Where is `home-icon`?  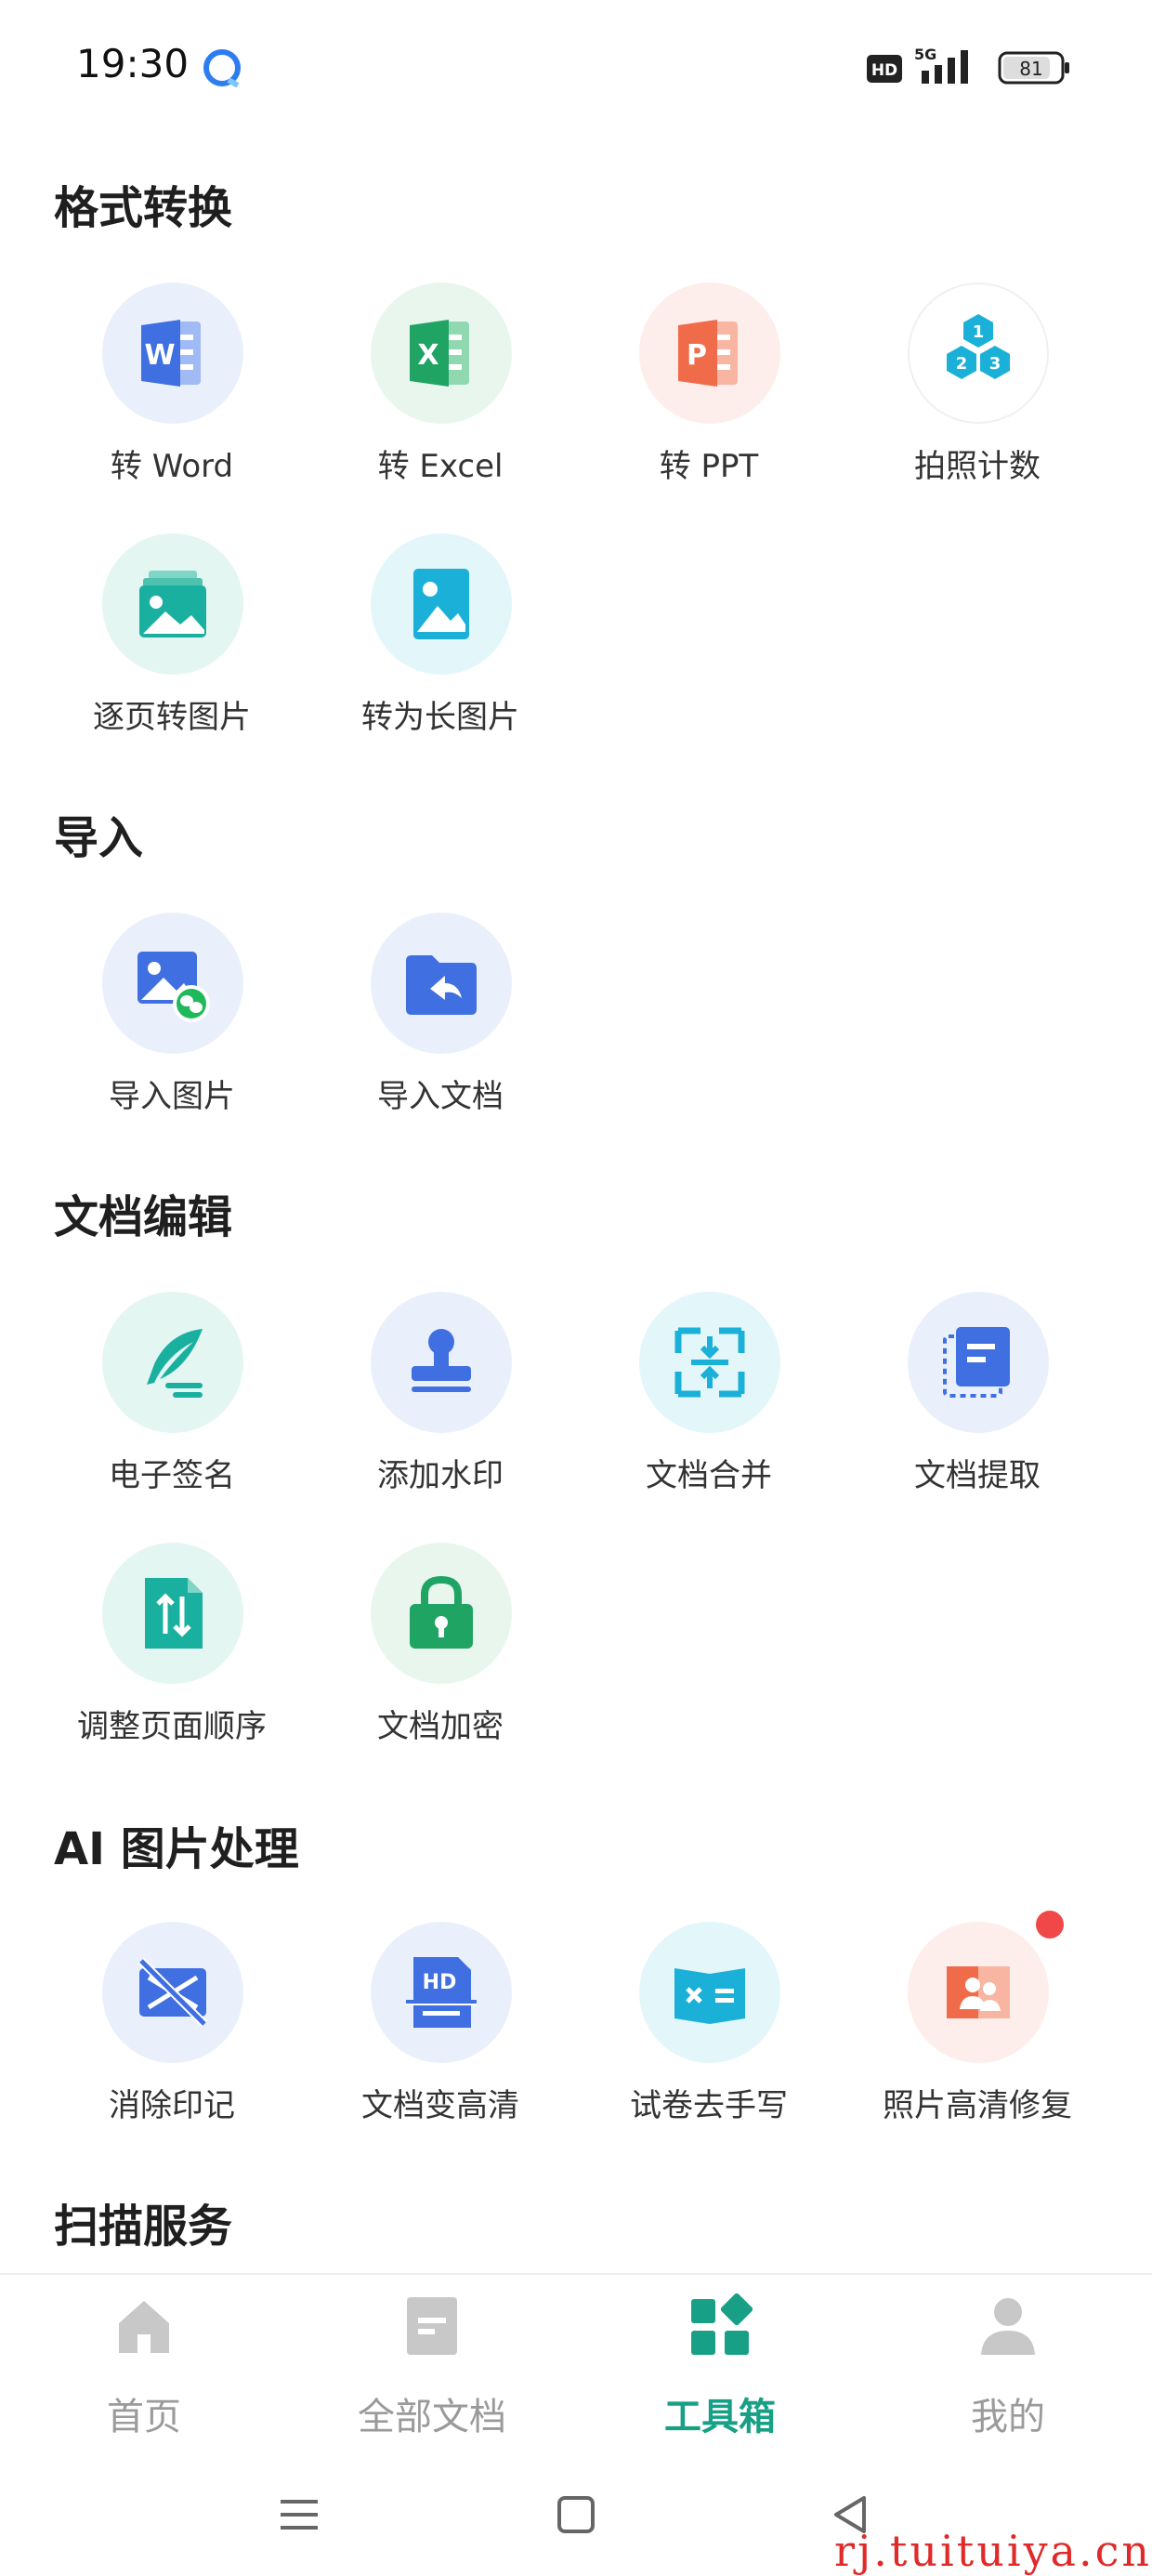 home-icon is located at coordinates (144, 2327).